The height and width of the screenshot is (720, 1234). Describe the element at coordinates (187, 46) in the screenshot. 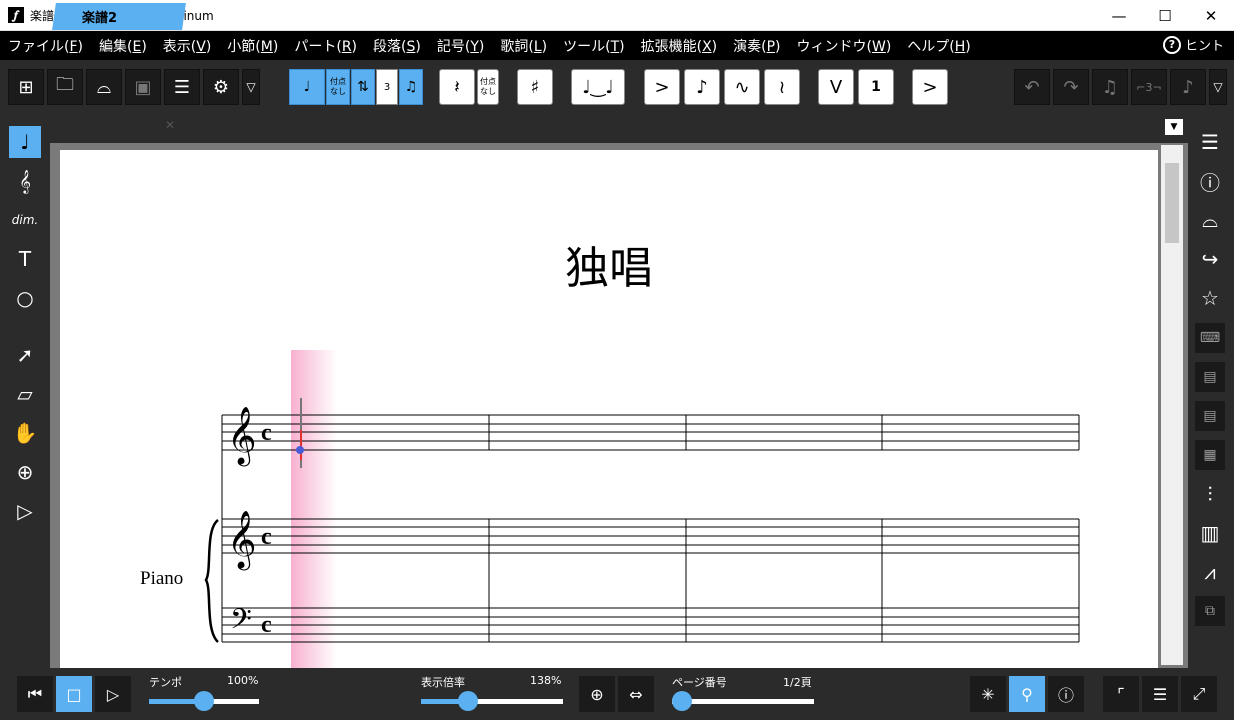

I see `menu-view: 表示(V)` at that location.